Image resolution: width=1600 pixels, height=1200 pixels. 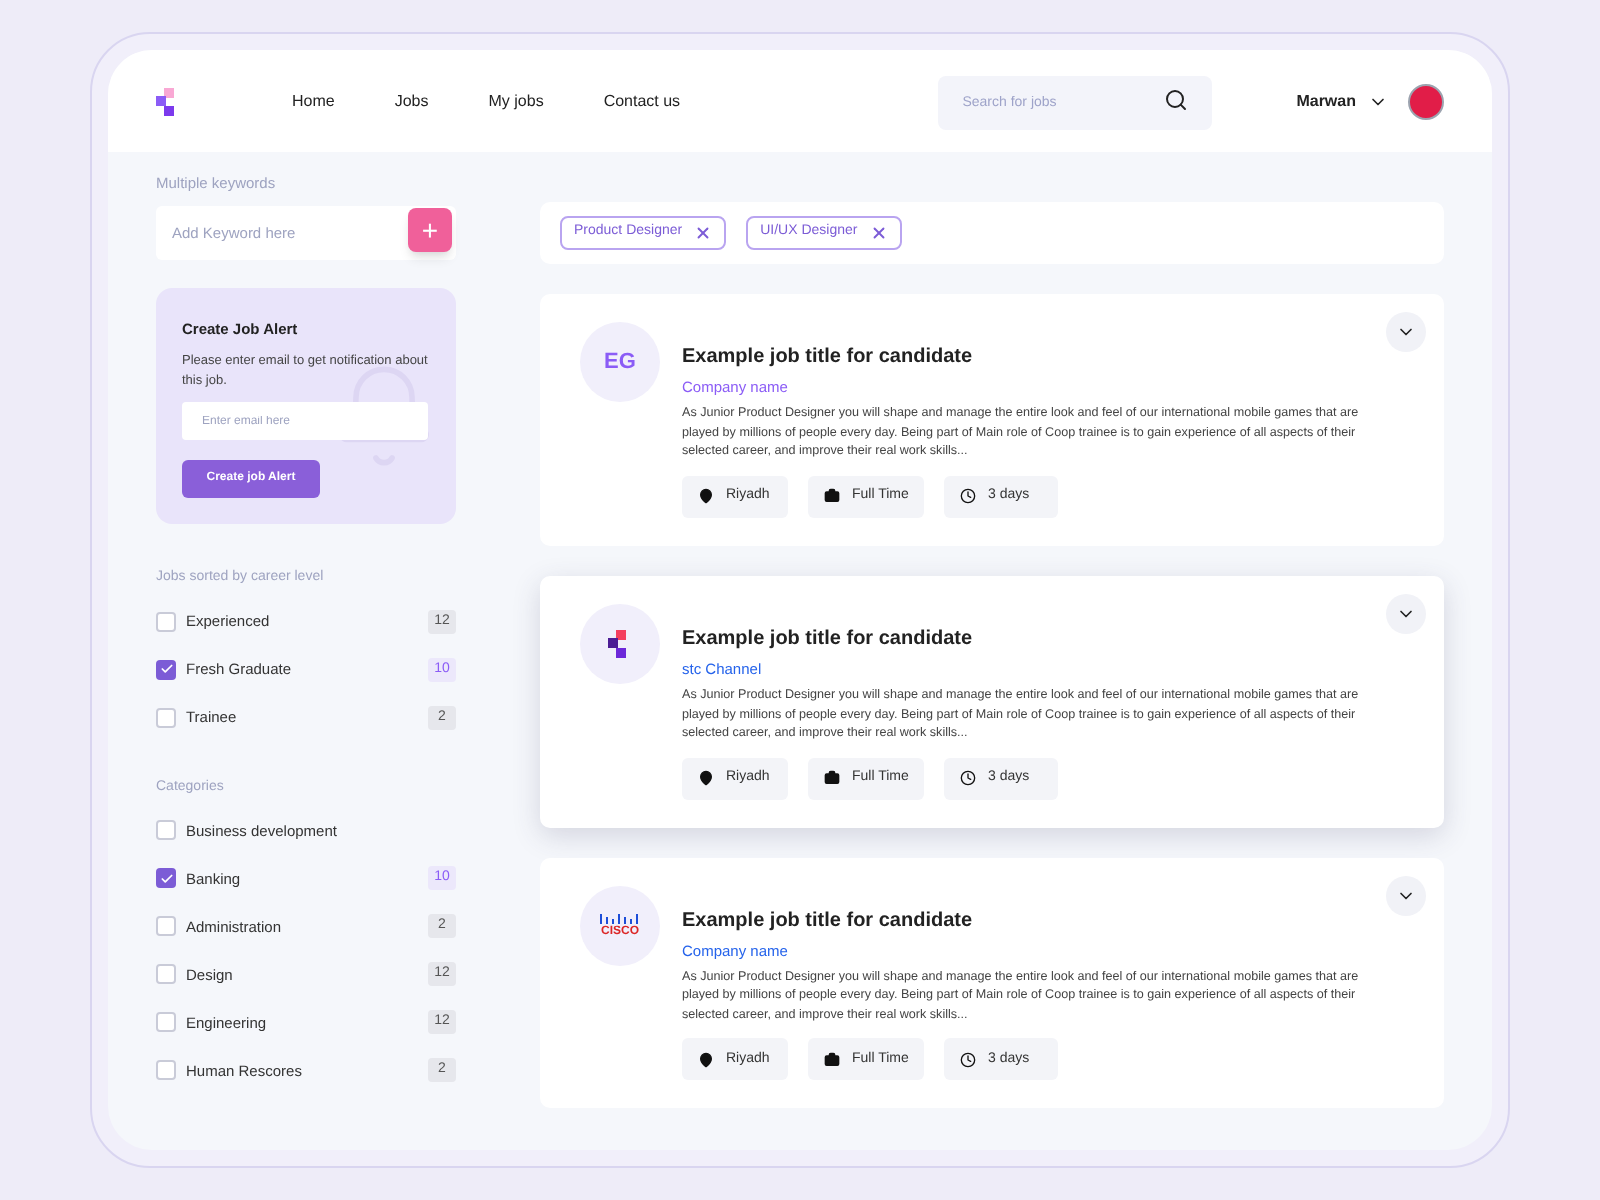 I want to click on search-icon, so click(x=1176, y=99).